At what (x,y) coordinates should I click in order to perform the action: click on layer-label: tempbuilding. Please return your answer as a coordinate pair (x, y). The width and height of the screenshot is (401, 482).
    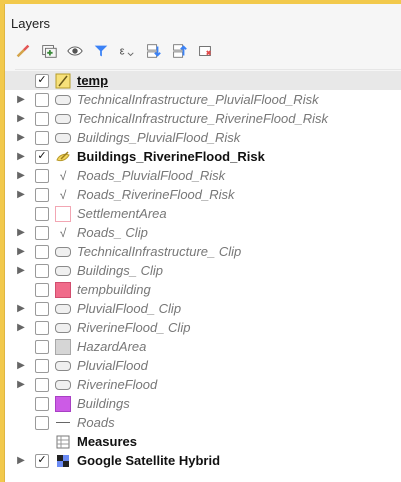
    Looking at the image, I should click on (114, 289).